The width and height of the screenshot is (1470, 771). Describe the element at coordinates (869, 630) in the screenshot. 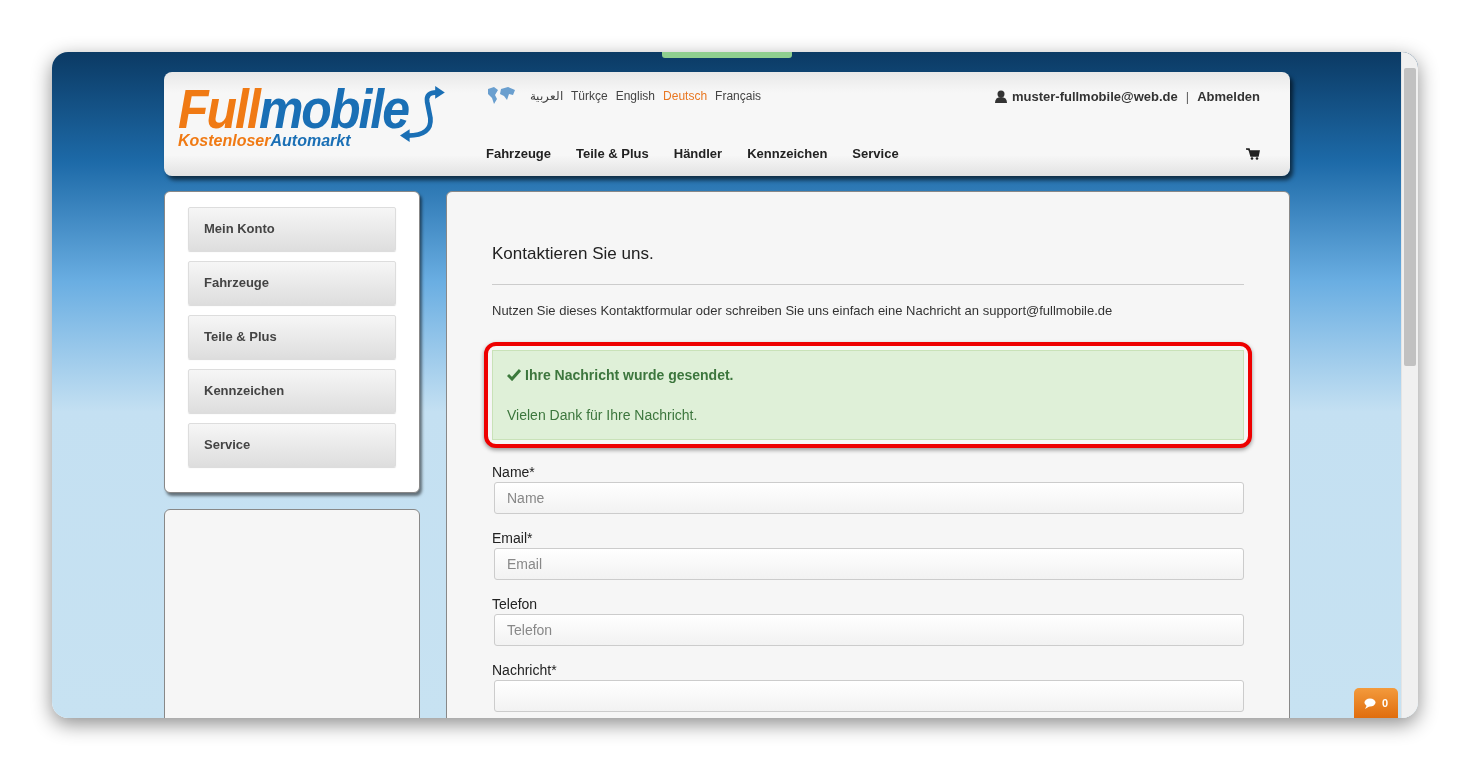

I see `input-field: Telefon` at that location.